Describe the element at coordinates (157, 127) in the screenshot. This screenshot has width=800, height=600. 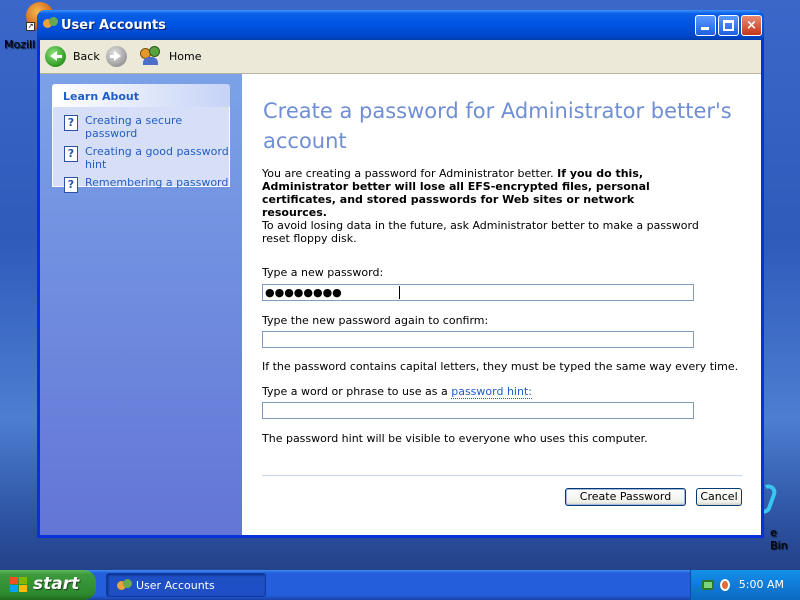
I see `learn-link: Creating a secure password` at that location.